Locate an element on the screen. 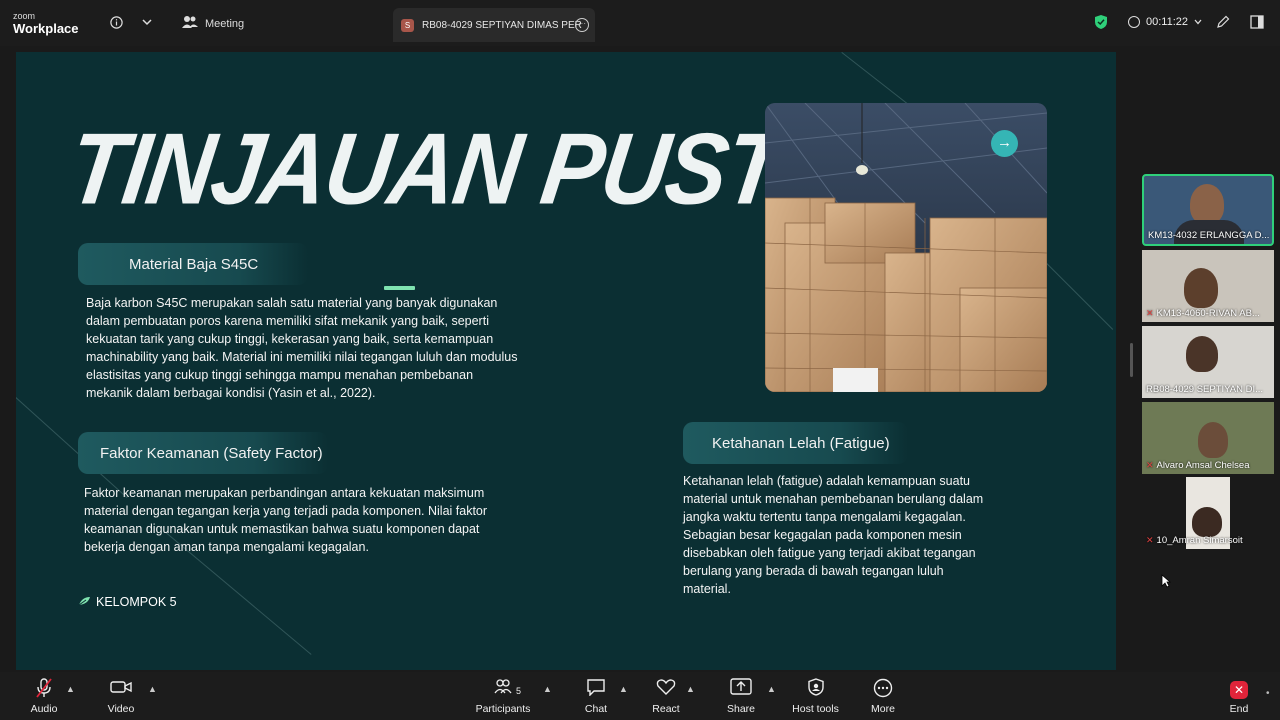 The height and width of the screenshot is (720, 1280). audio-button: Audio is located at coordinates (44, 696).